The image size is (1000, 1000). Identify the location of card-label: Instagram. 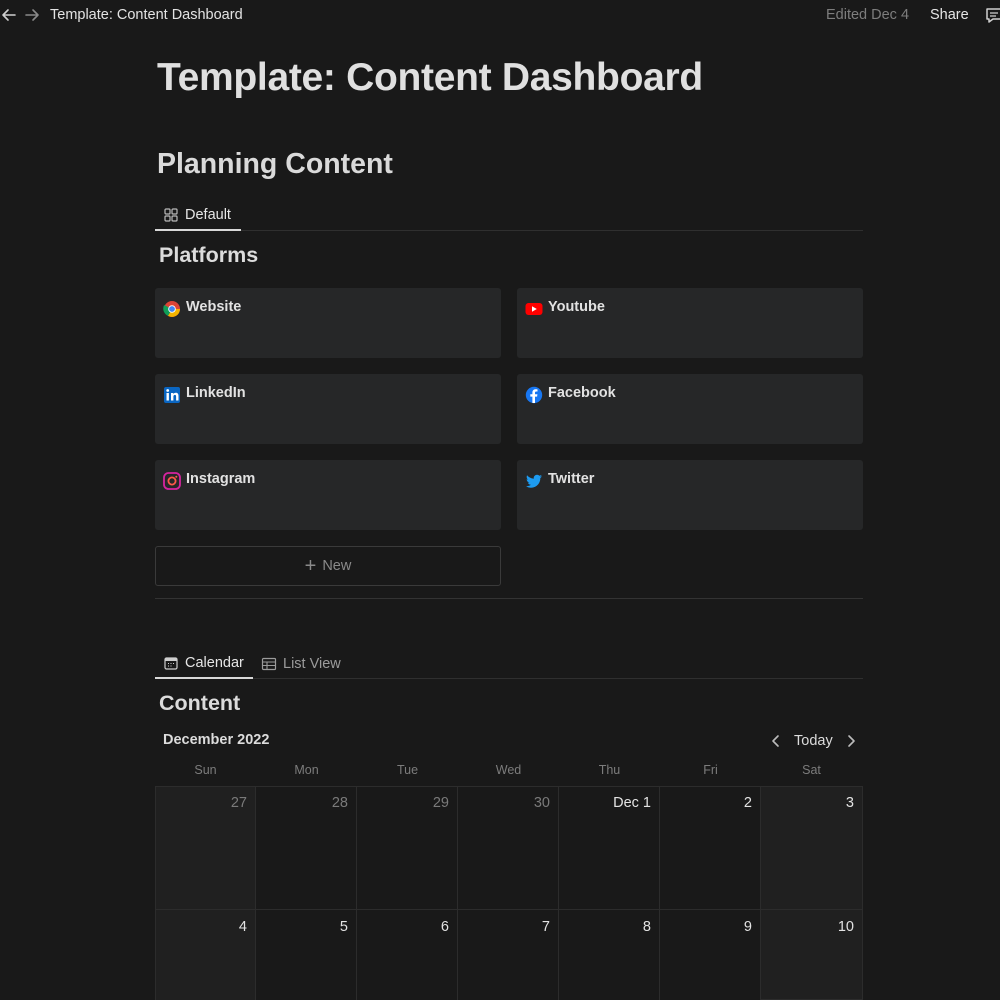
(221, 479).